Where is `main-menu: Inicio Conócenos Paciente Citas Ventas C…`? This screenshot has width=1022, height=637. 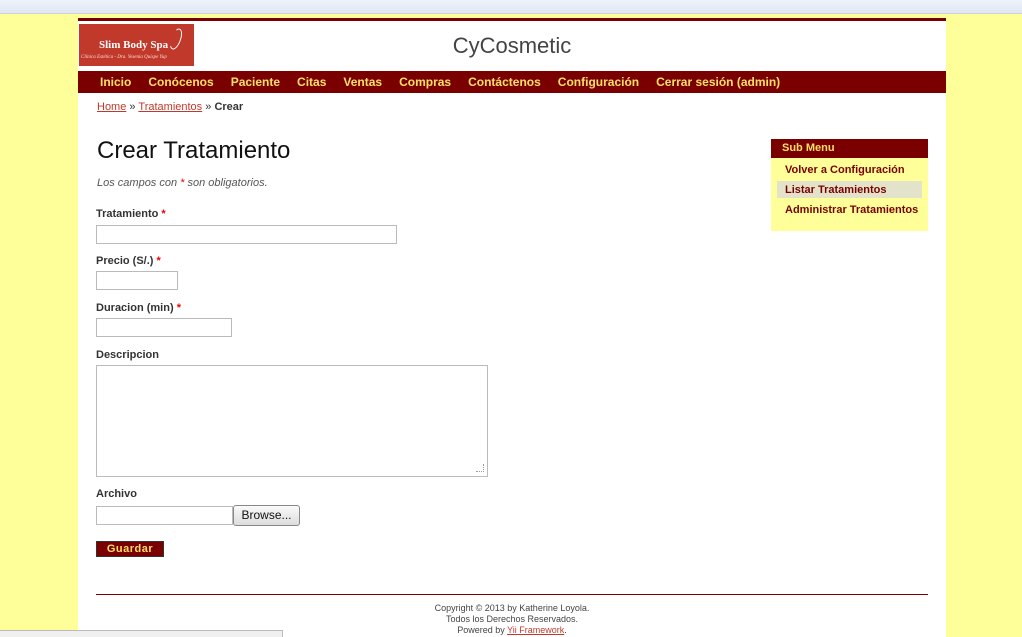 main-menu: Inicio Conócenos Paciente Citas Ventas C… is located at coordinates (512, 82).